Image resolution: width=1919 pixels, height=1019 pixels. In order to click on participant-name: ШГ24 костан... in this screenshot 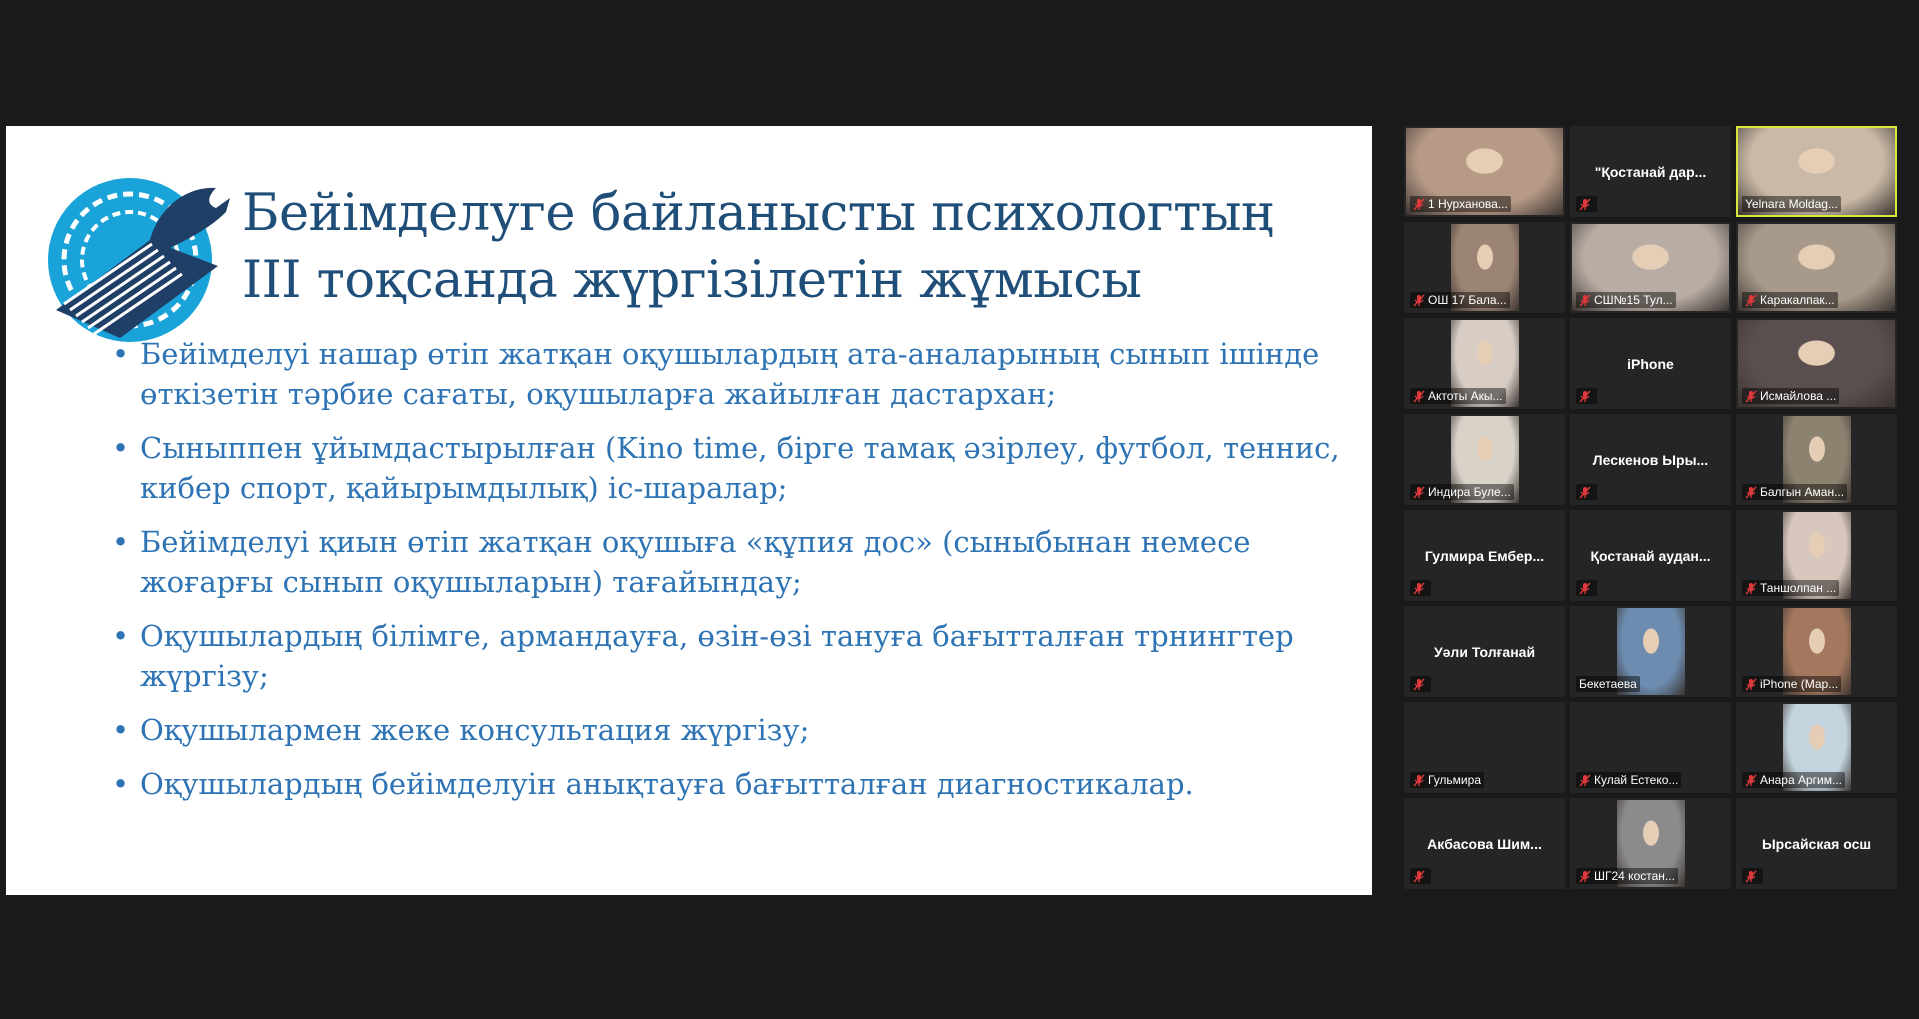, I will do `click(1634, 876)`.